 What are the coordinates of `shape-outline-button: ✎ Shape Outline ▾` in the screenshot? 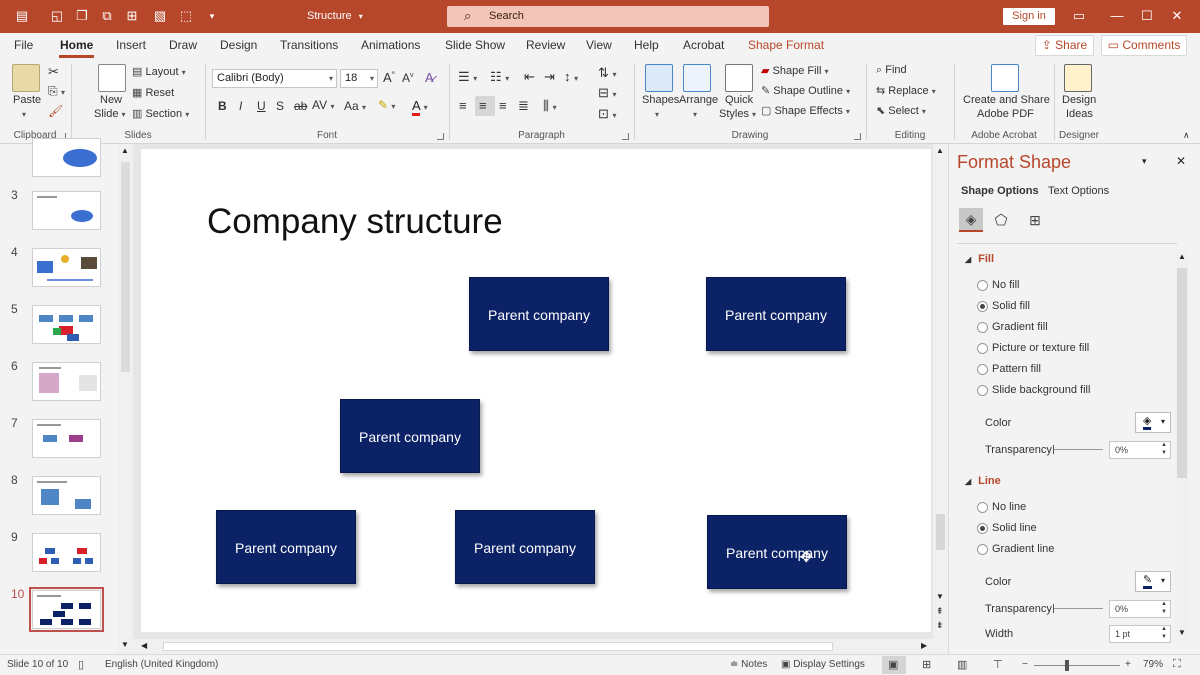 It's located at (805, 90).